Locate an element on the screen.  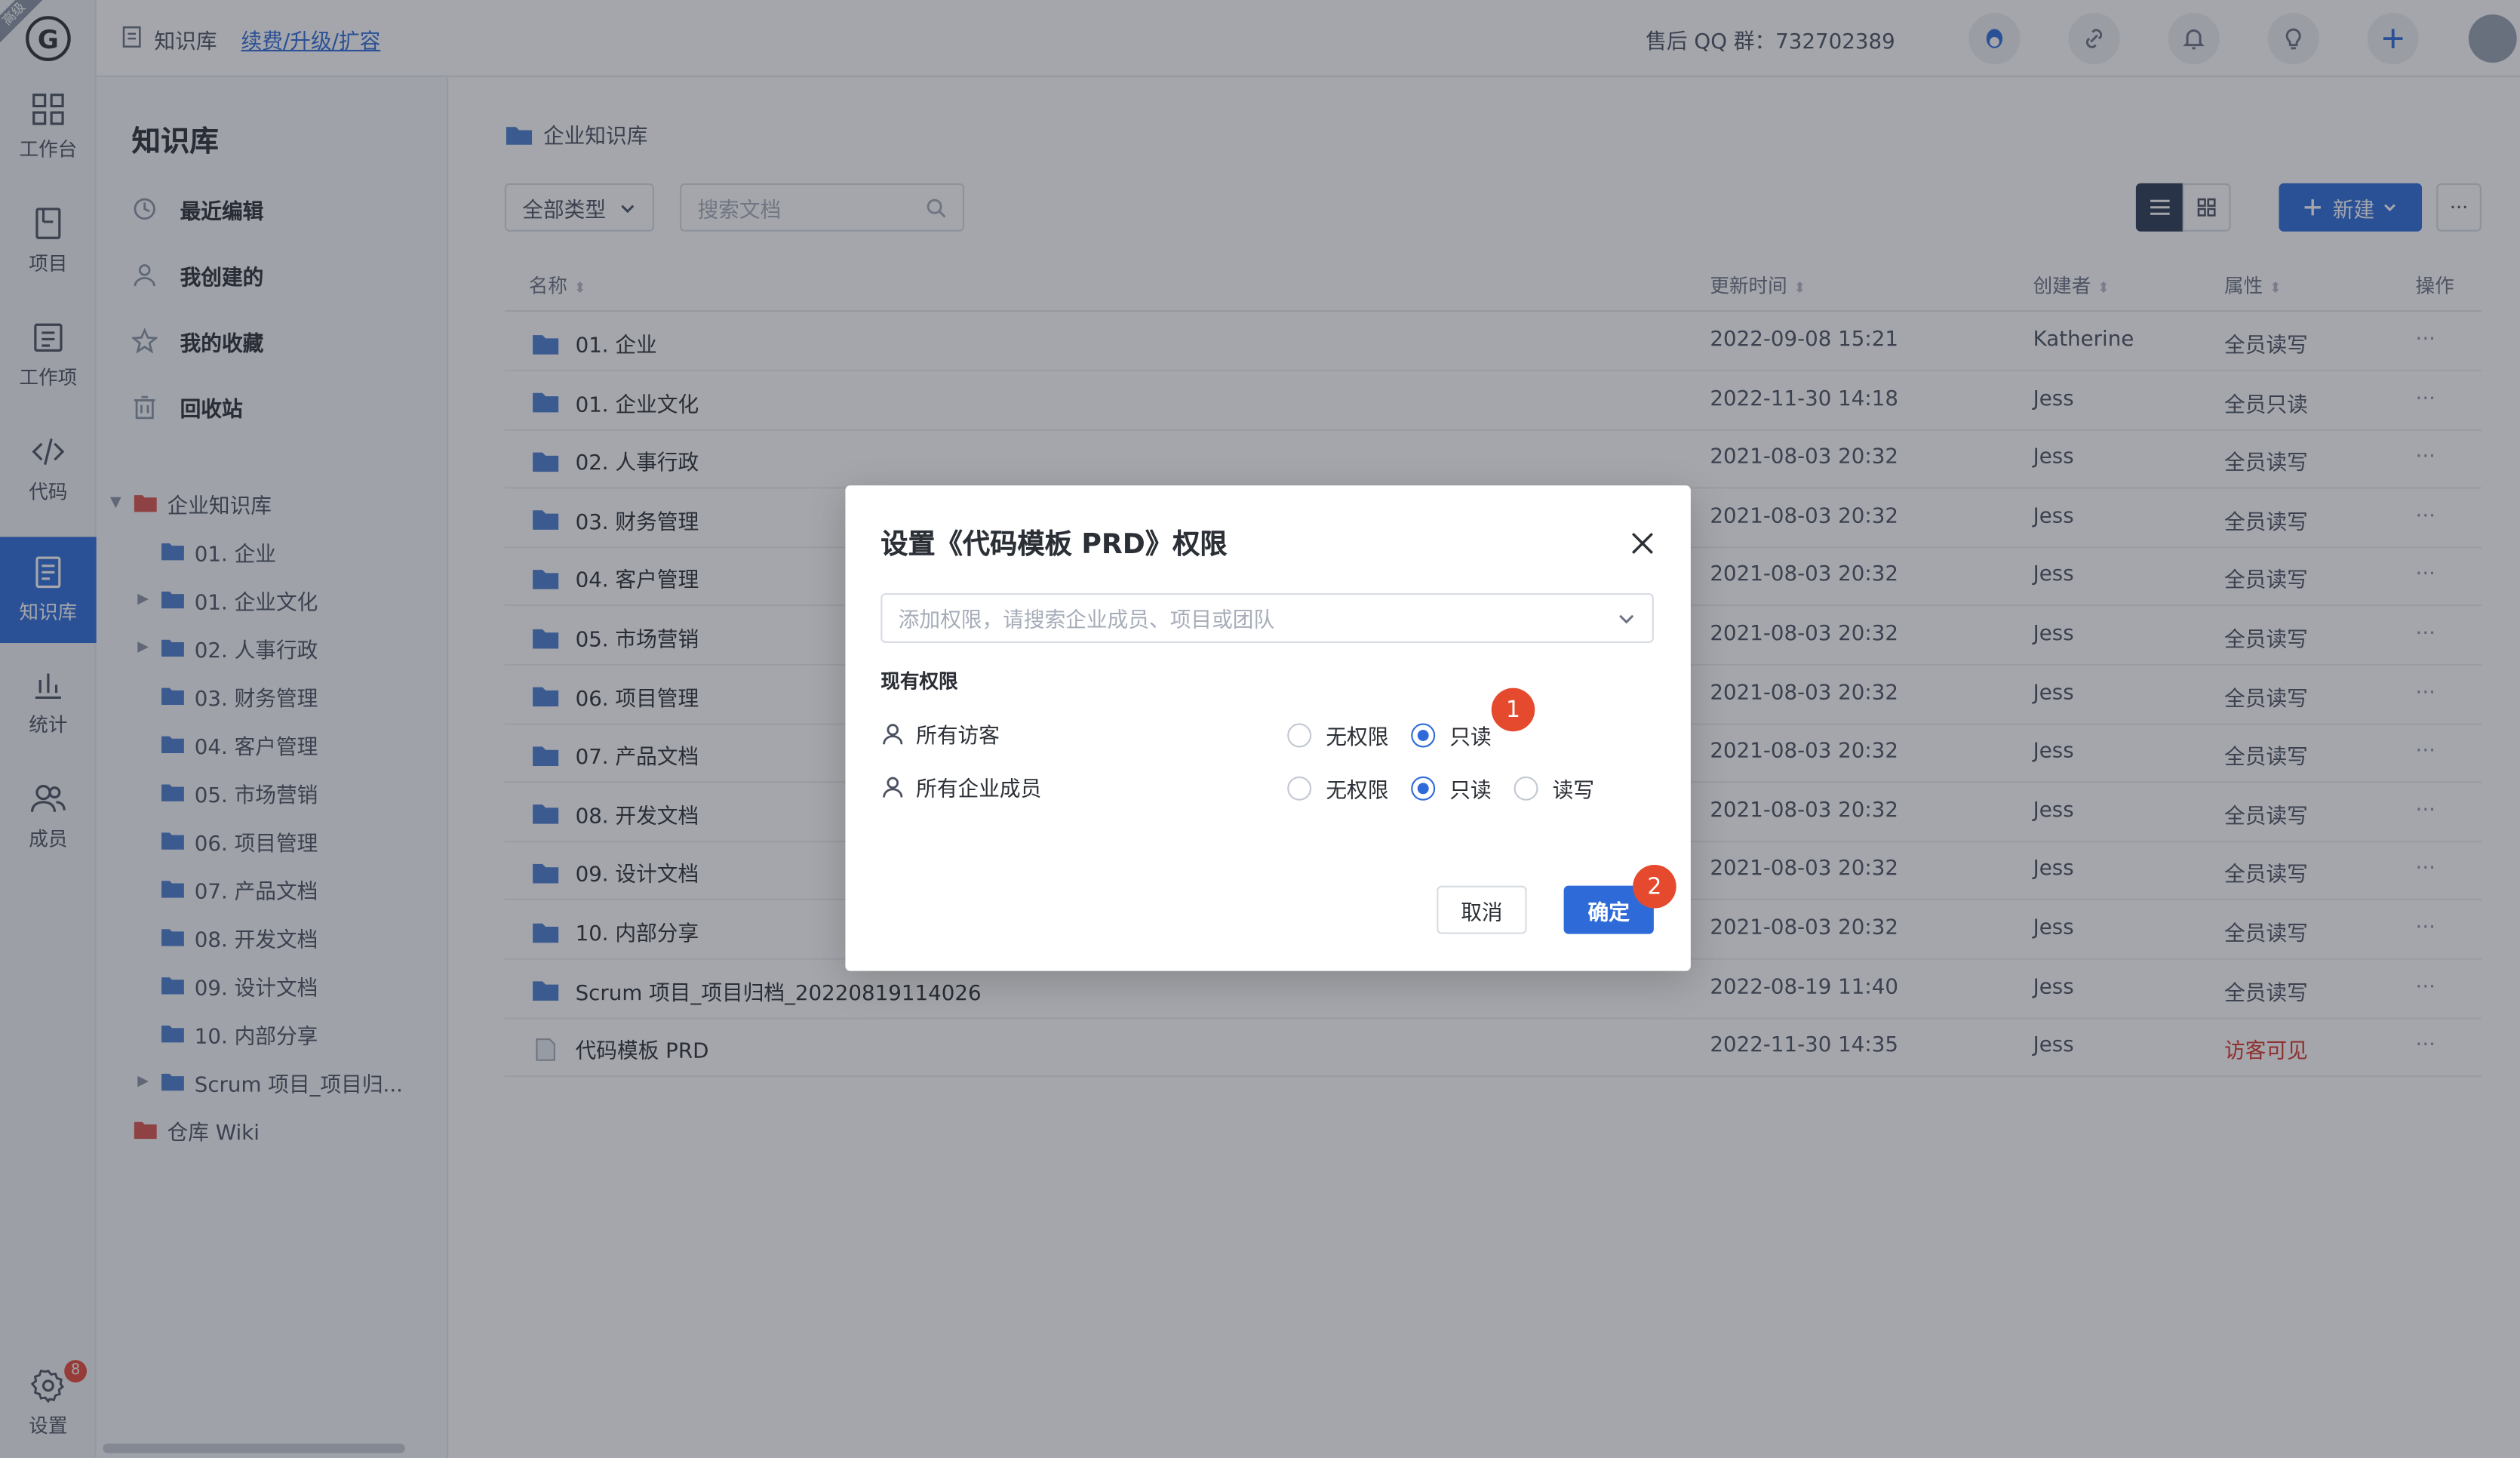
cancel-button: 取消 is located at coordinates (1482, 909).